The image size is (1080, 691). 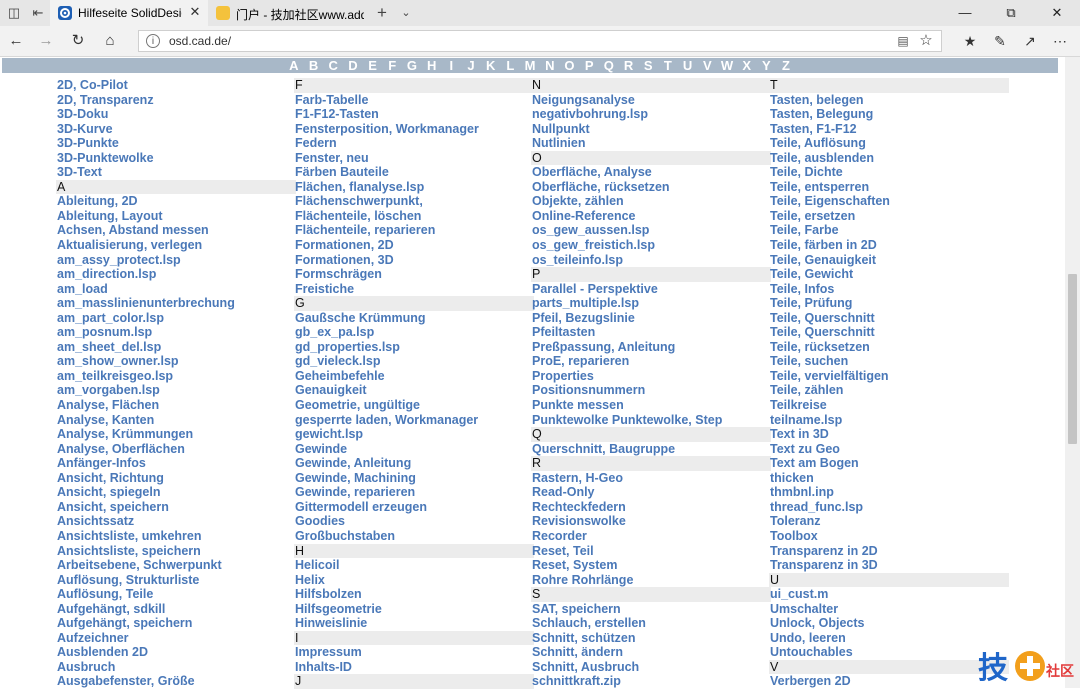 I want to click on index-link: Ansicht, spiegeln, so click(x=176, y=492).